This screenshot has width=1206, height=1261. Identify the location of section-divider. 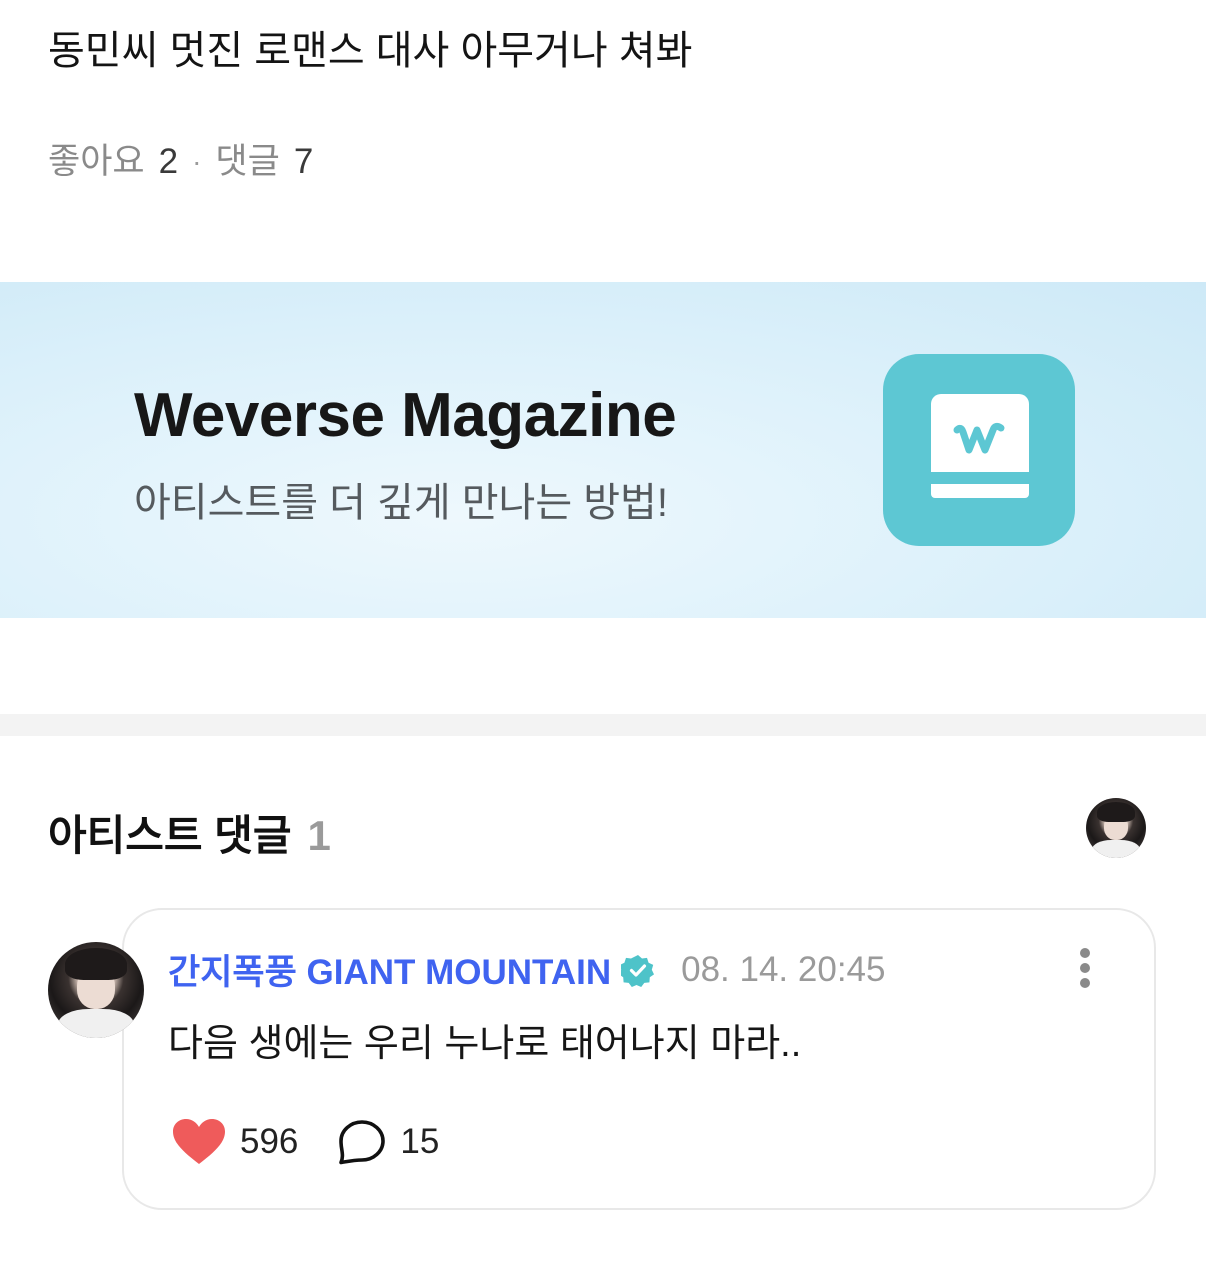
(603, 725).